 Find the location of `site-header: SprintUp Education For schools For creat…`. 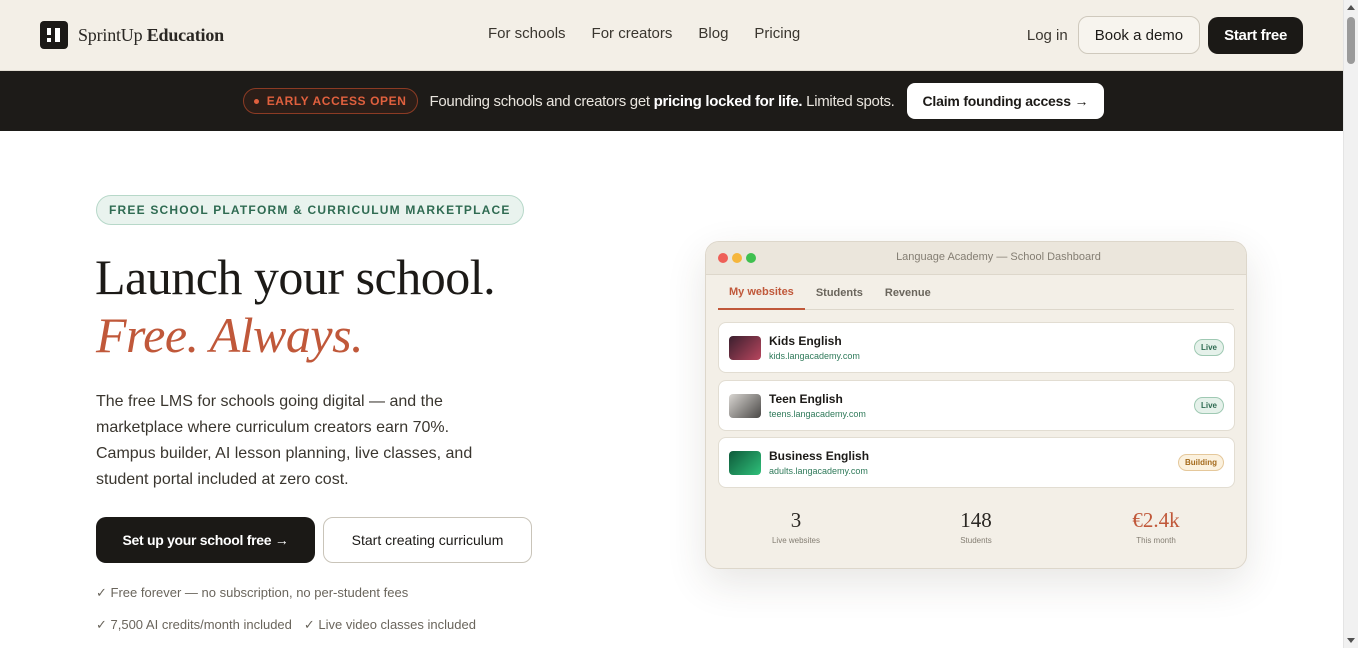

site-header: SprintUp Education For schools For creat… is located at coordinates (671, 35).